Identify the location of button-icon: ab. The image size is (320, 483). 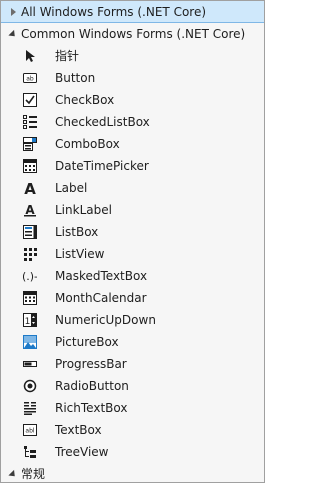
(30, 78).